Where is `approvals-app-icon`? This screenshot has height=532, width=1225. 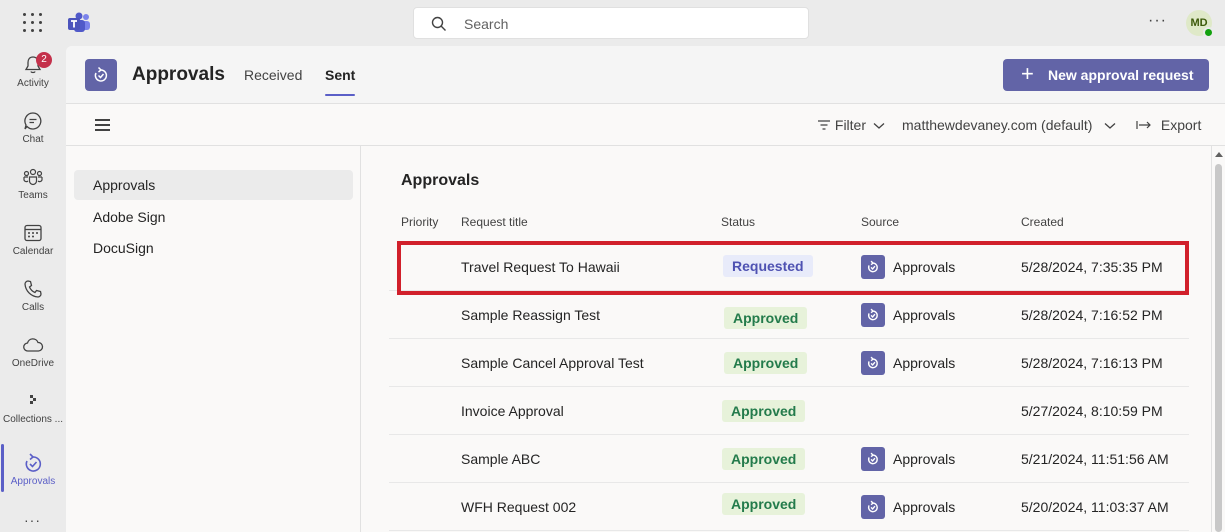 approvals-app-icon is located at coordinates (101, 75).